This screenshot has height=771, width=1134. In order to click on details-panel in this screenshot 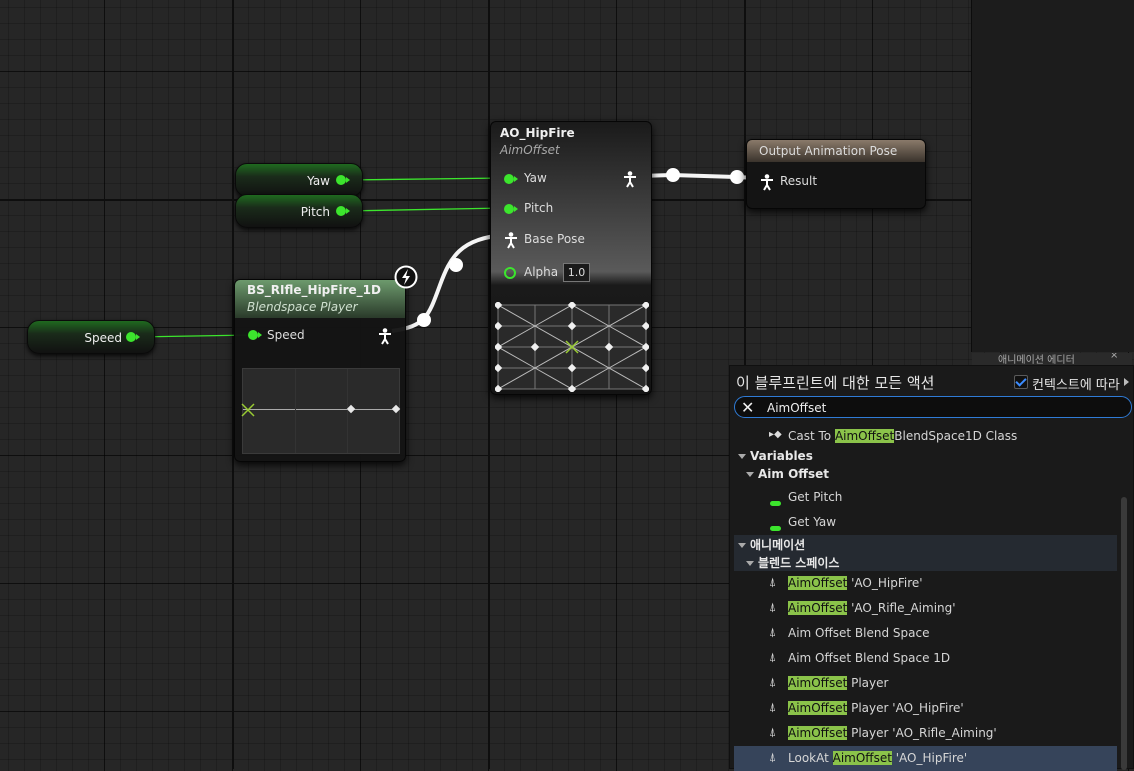, I will do `click(1052, 176)`.